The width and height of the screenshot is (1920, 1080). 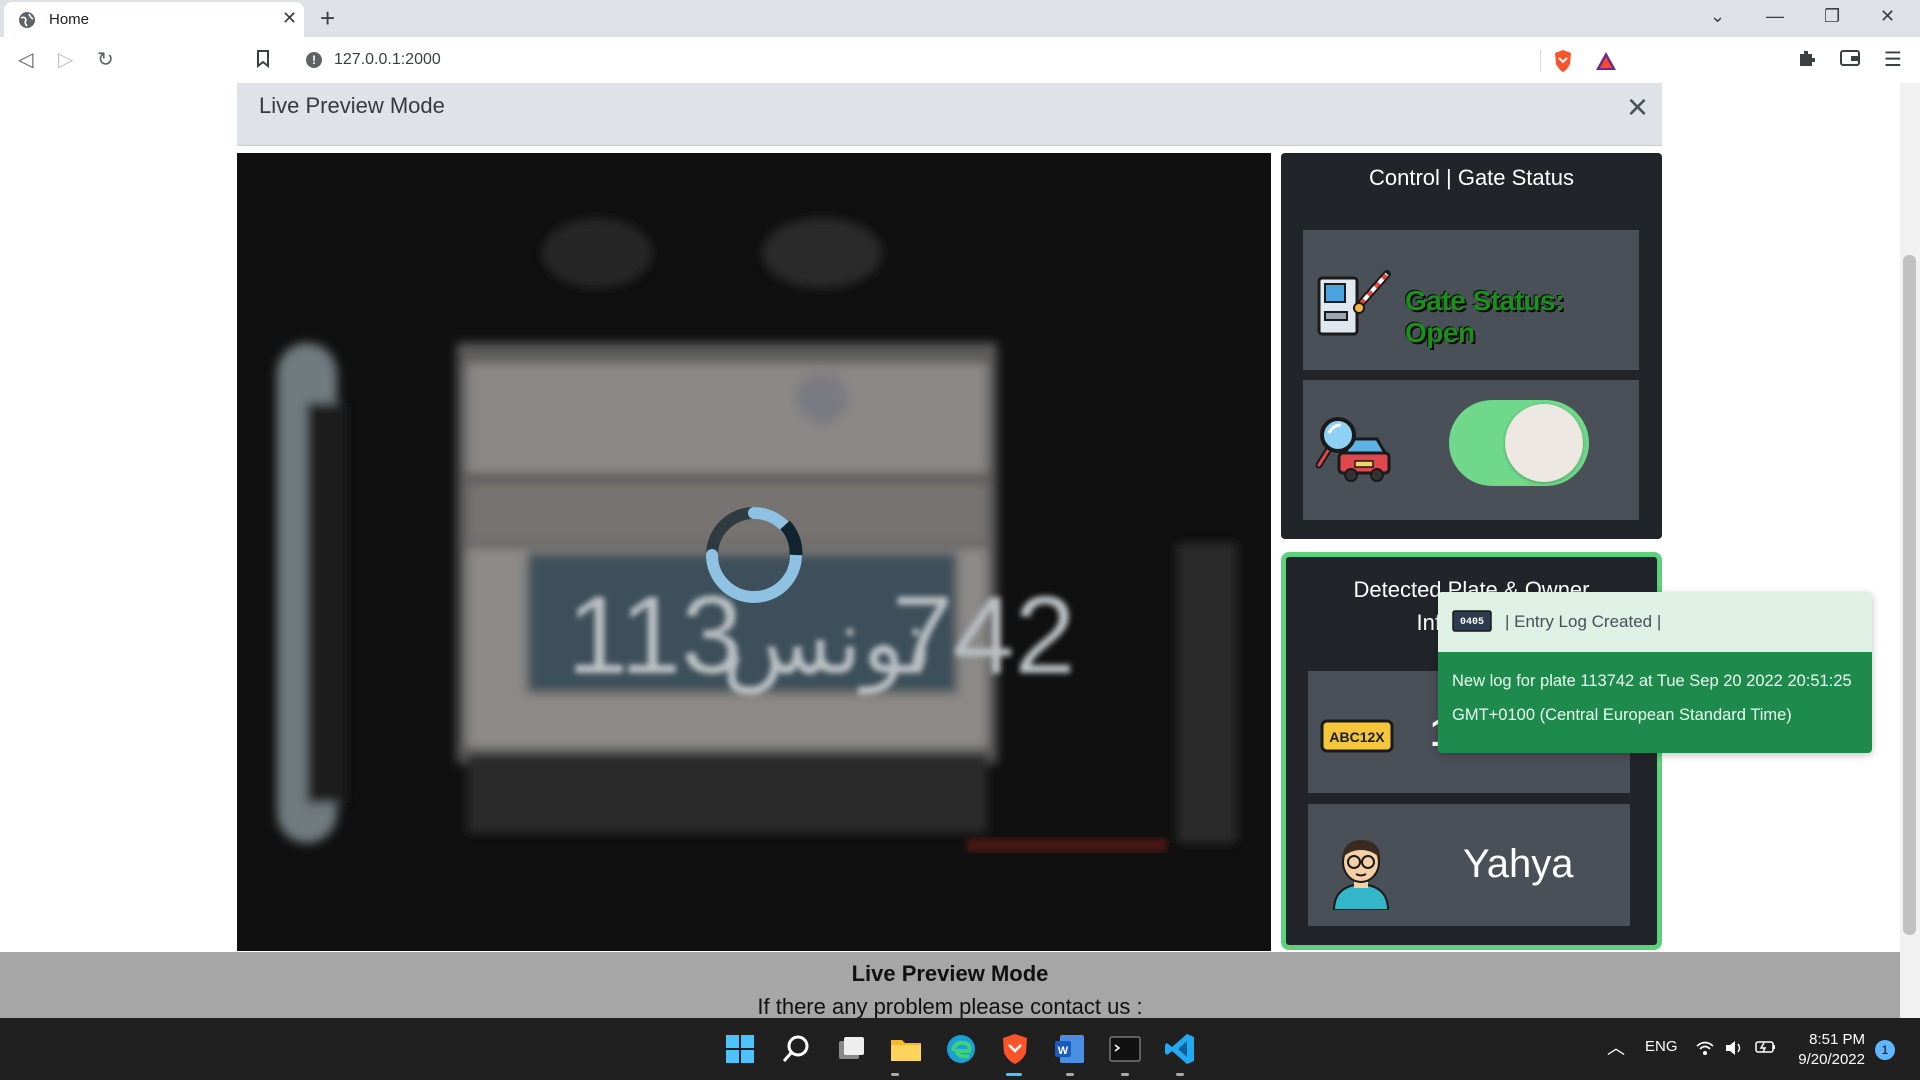 I want to click on taskbar-clock: 8:51 PM 9/20/2022, so click(x=1827, y=1050).